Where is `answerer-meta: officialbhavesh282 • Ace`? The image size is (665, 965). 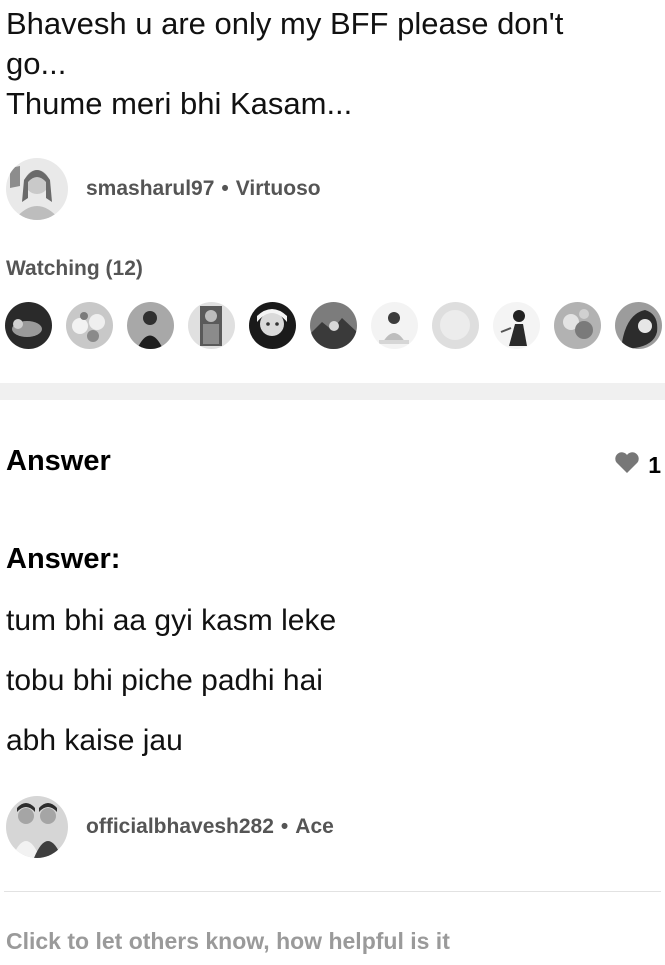
answerer-meta: officialbhavesh282 • Ace is located at coordinates (210, 827).